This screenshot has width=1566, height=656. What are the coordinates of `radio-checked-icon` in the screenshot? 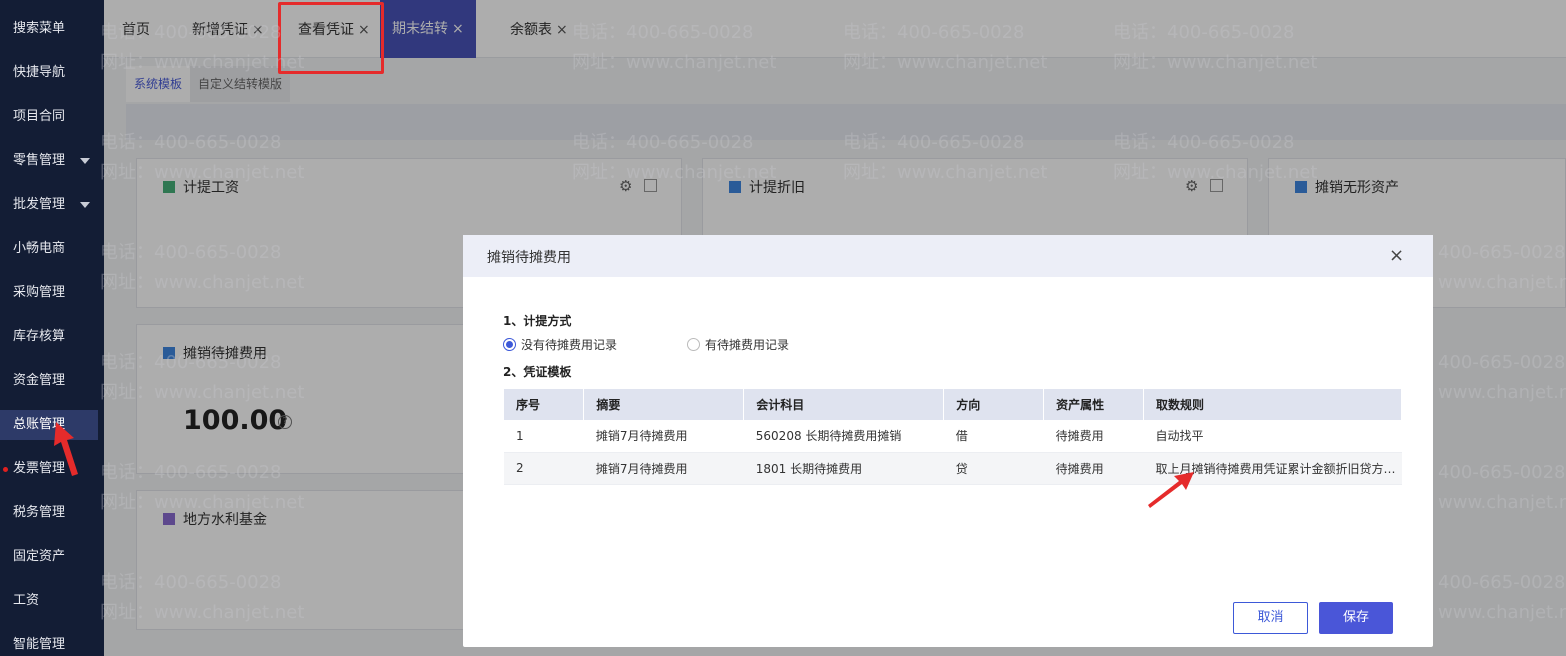 It's located at (509, 344).